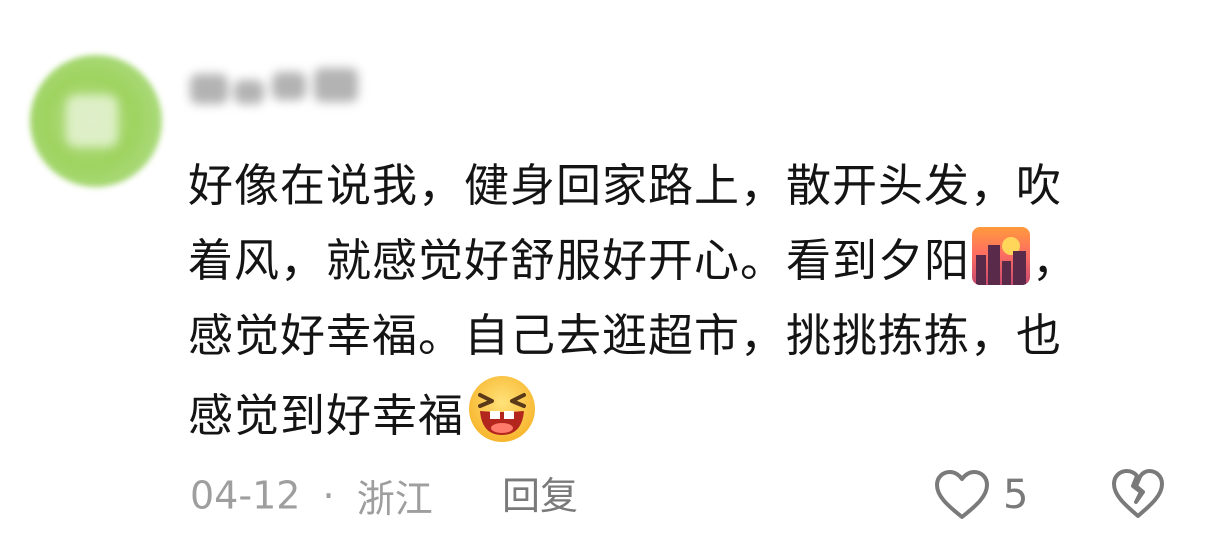 Image resolution: width=1232 pixels, height=556 pixels. I want to click on dislike-button, so click(1138, 496).